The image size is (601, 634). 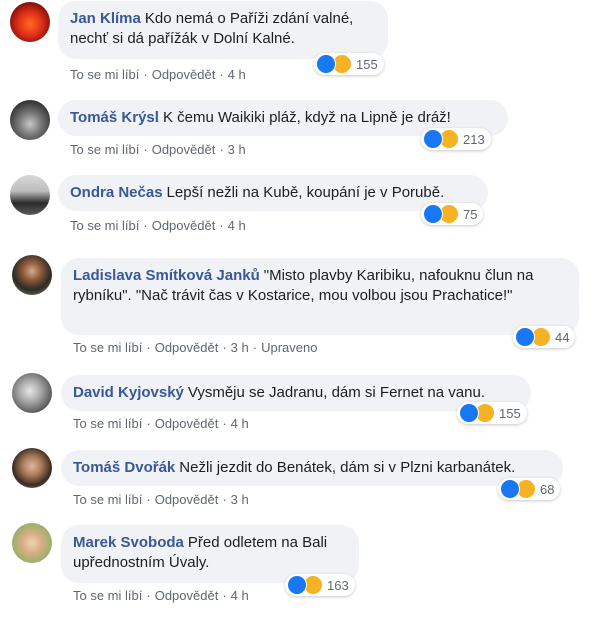 What do you see at coordinates (544, 337) in the screenshot?
I see `reaction-summary: 44` at bounding box center [544, 337].